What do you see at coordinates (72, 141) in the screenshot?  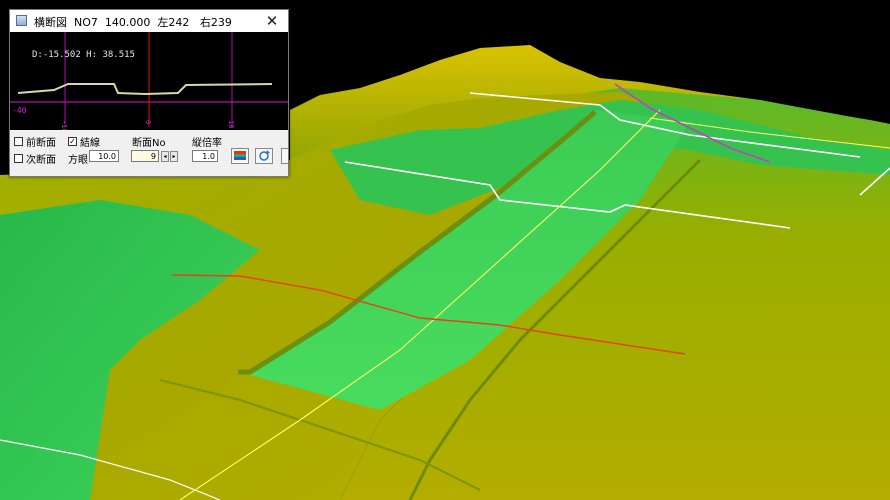 I see `connect-line-checkbox: ✓` at bounding box center [72, 141].